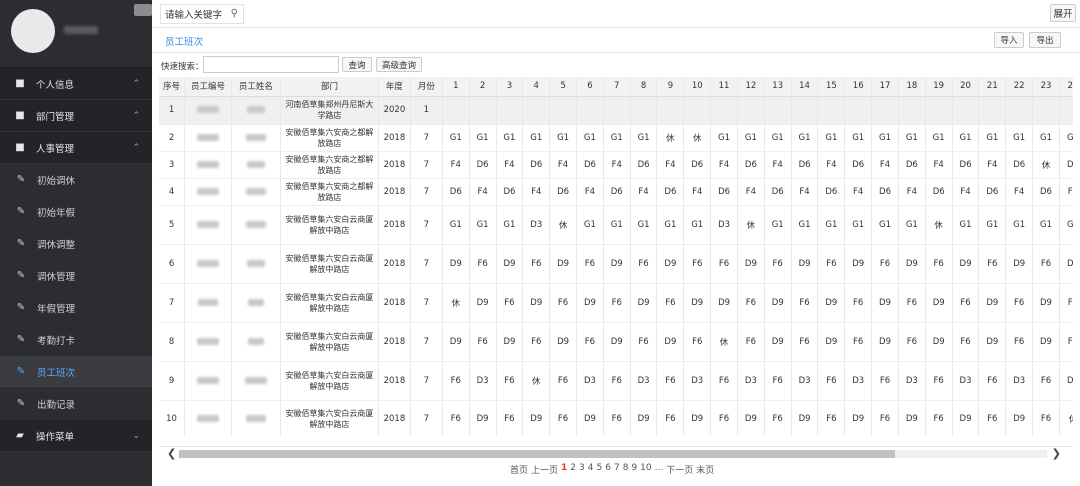 The width and height of the screenshot is (1080, 486). I want to click on column-header: 1, so click(456, 87).